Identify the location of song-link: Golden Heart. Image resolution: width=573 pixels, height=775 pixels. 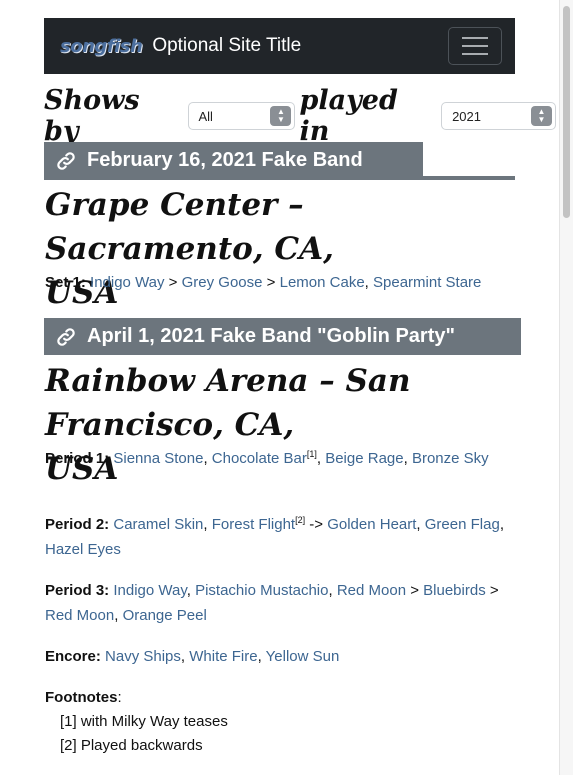
(371, 524).